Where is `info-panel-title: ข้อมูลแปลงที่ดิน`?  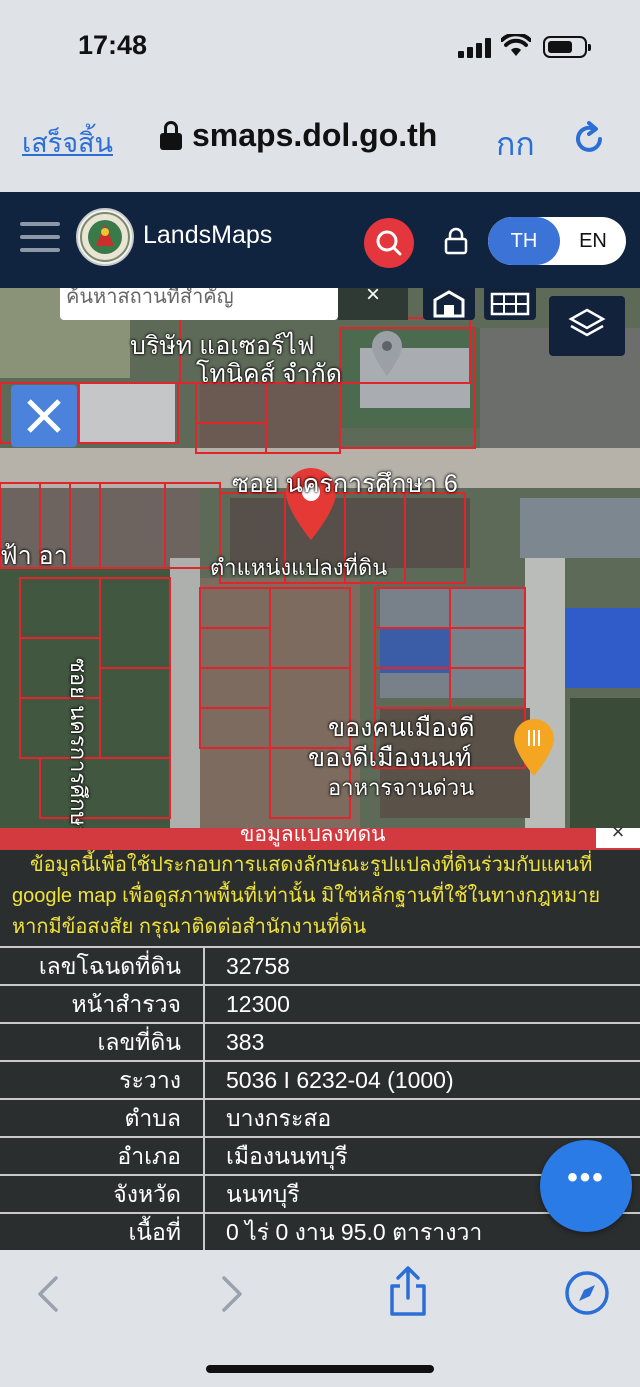
info-panel-title: ข้อมูลแปลงที่ดิน is located at coordinates (313, 837).